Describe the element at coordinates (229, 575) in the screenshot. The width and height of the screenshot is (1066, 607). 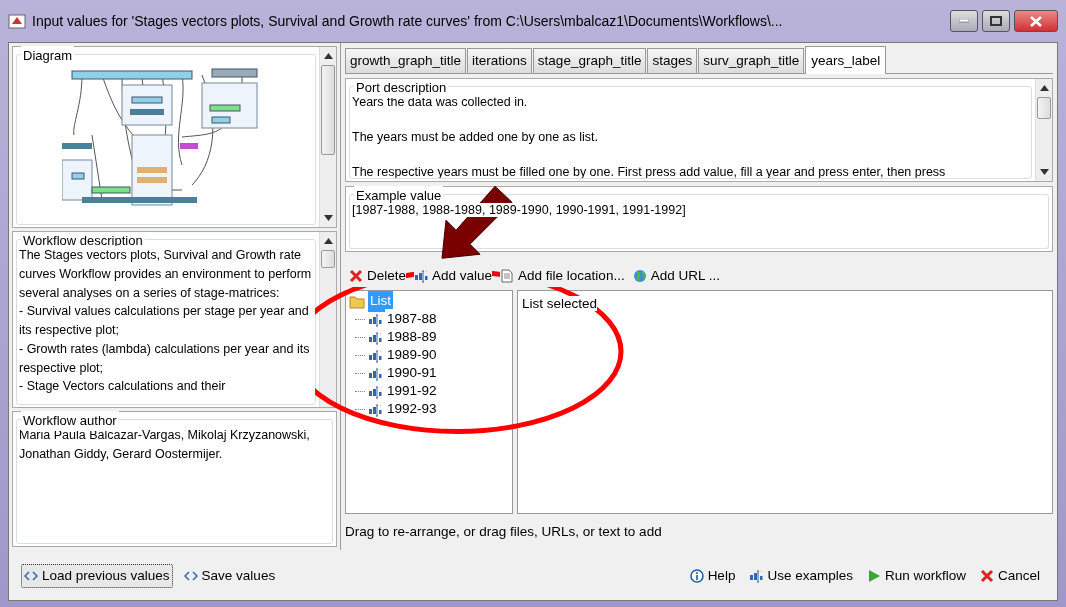
I see `footer-button: Save values` at that location.